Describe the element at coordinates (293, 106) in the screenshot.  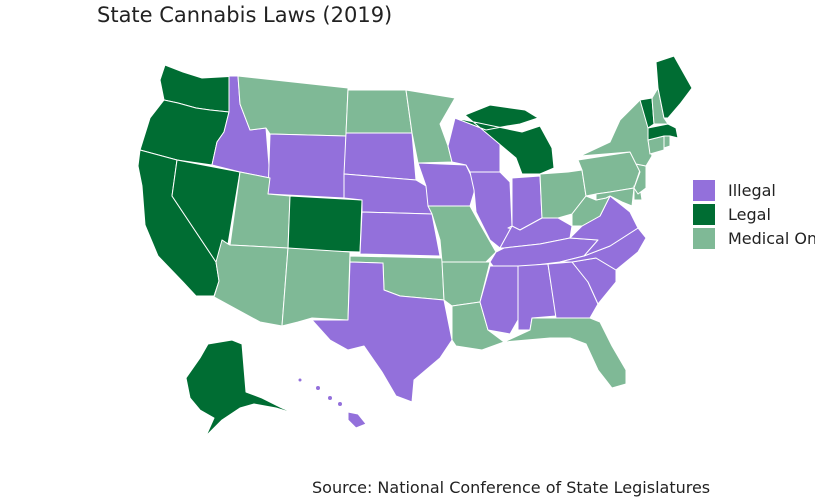
I see `state-montana` at that location.